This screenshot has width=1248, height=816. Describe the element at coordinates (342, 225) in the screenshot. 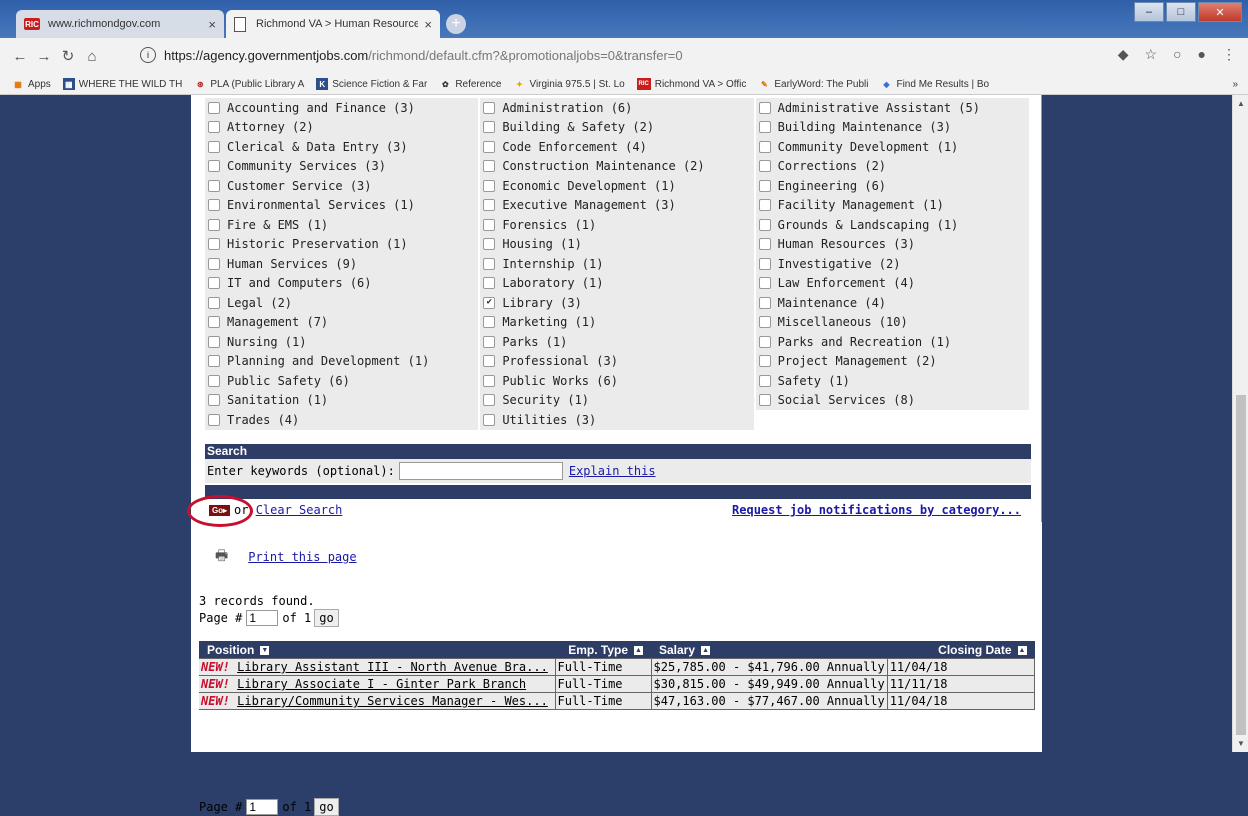

I see `category-option: Fire & EMS (1)` at that location.